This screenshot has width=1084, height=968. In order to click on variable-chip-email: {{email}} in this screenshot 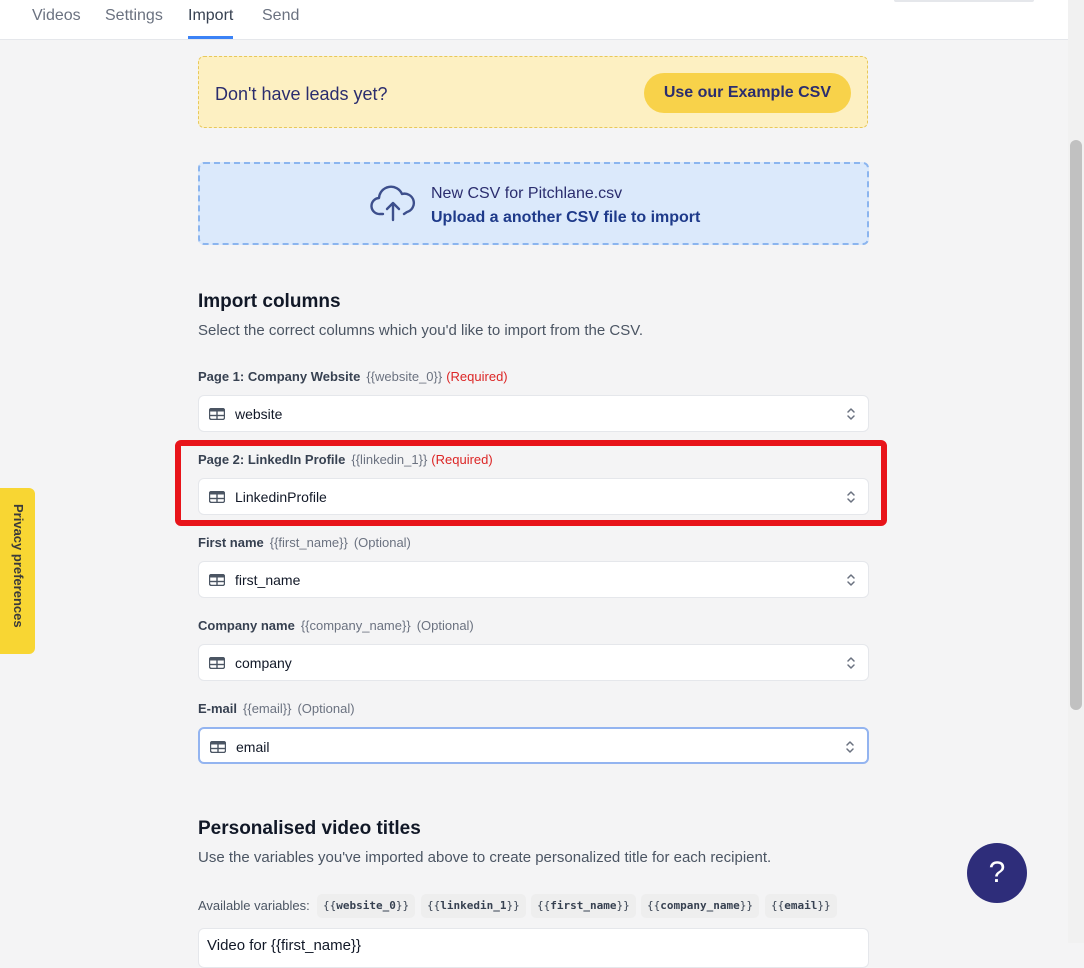, I will do `click(801, 906)`.